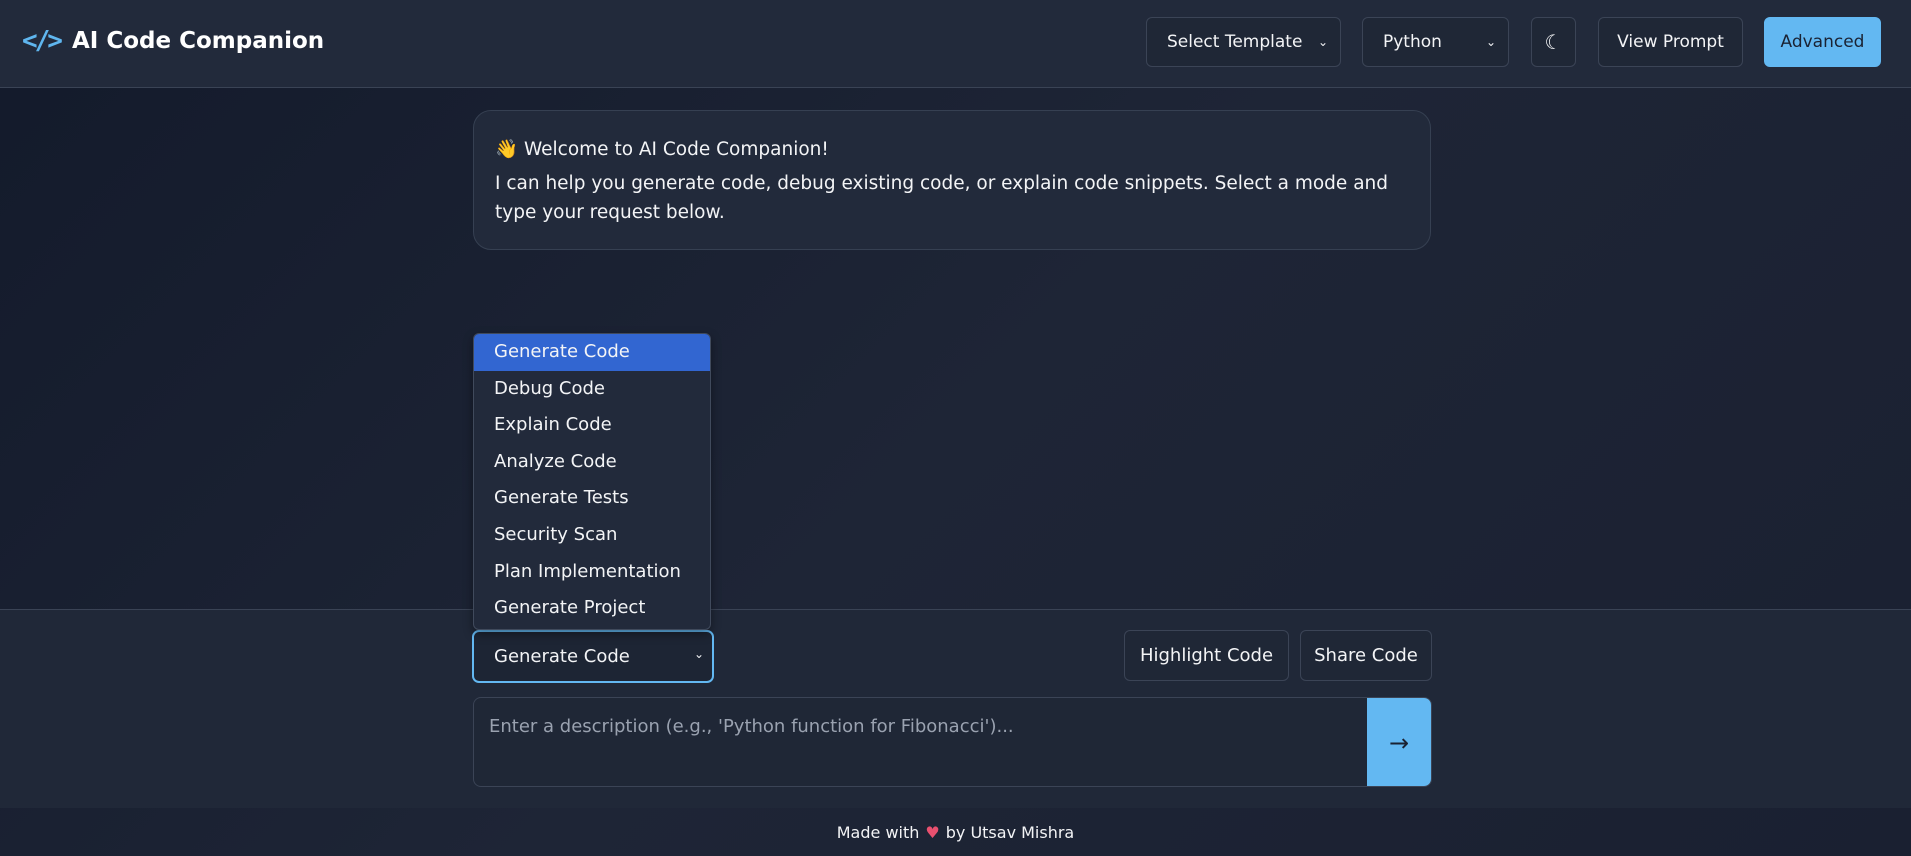  Describe the element at coordinates (1235, 42) in the screenshot. I see `template-select-label: Select Template` at that location.